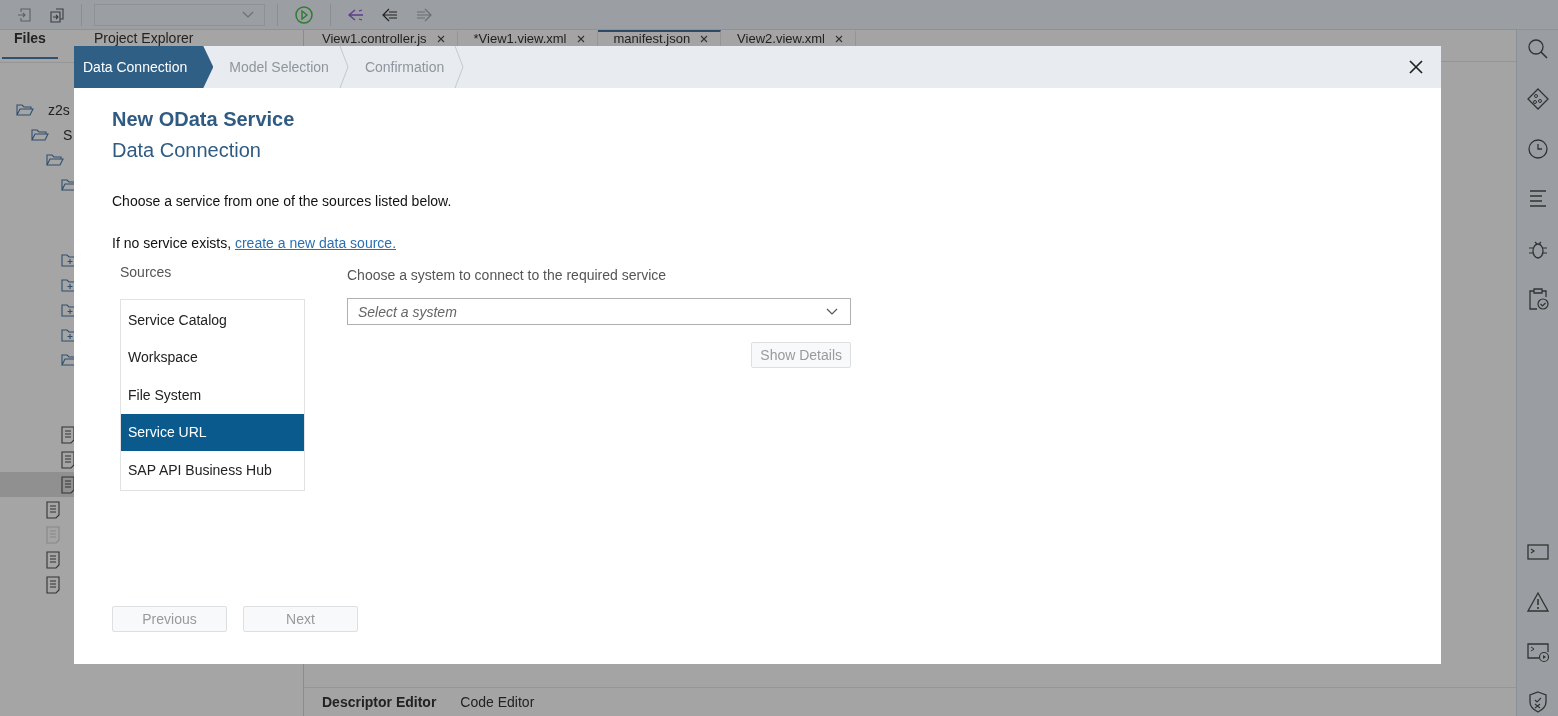  I want to click on dialog-subtitle: Data Connection, so click(187, 150).